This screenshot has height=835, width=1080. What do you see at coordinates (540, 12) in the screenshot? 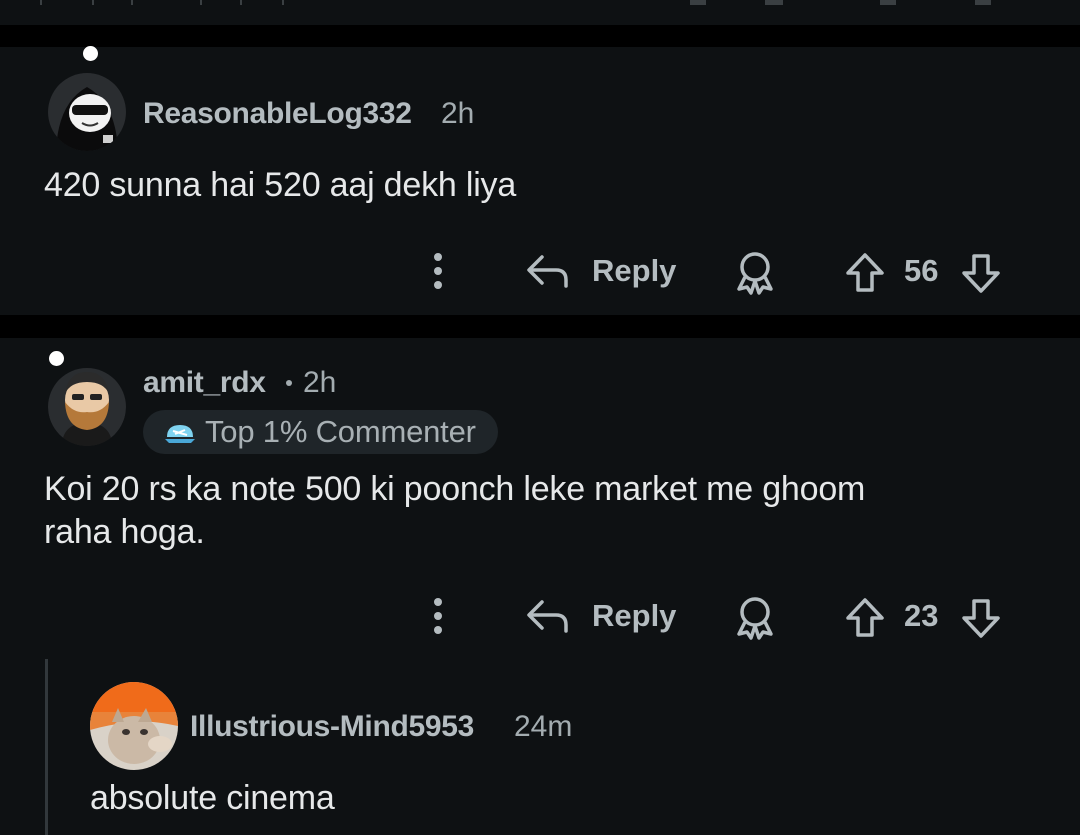
I see `previous-comment-tail` at bounding box center [540, 12].